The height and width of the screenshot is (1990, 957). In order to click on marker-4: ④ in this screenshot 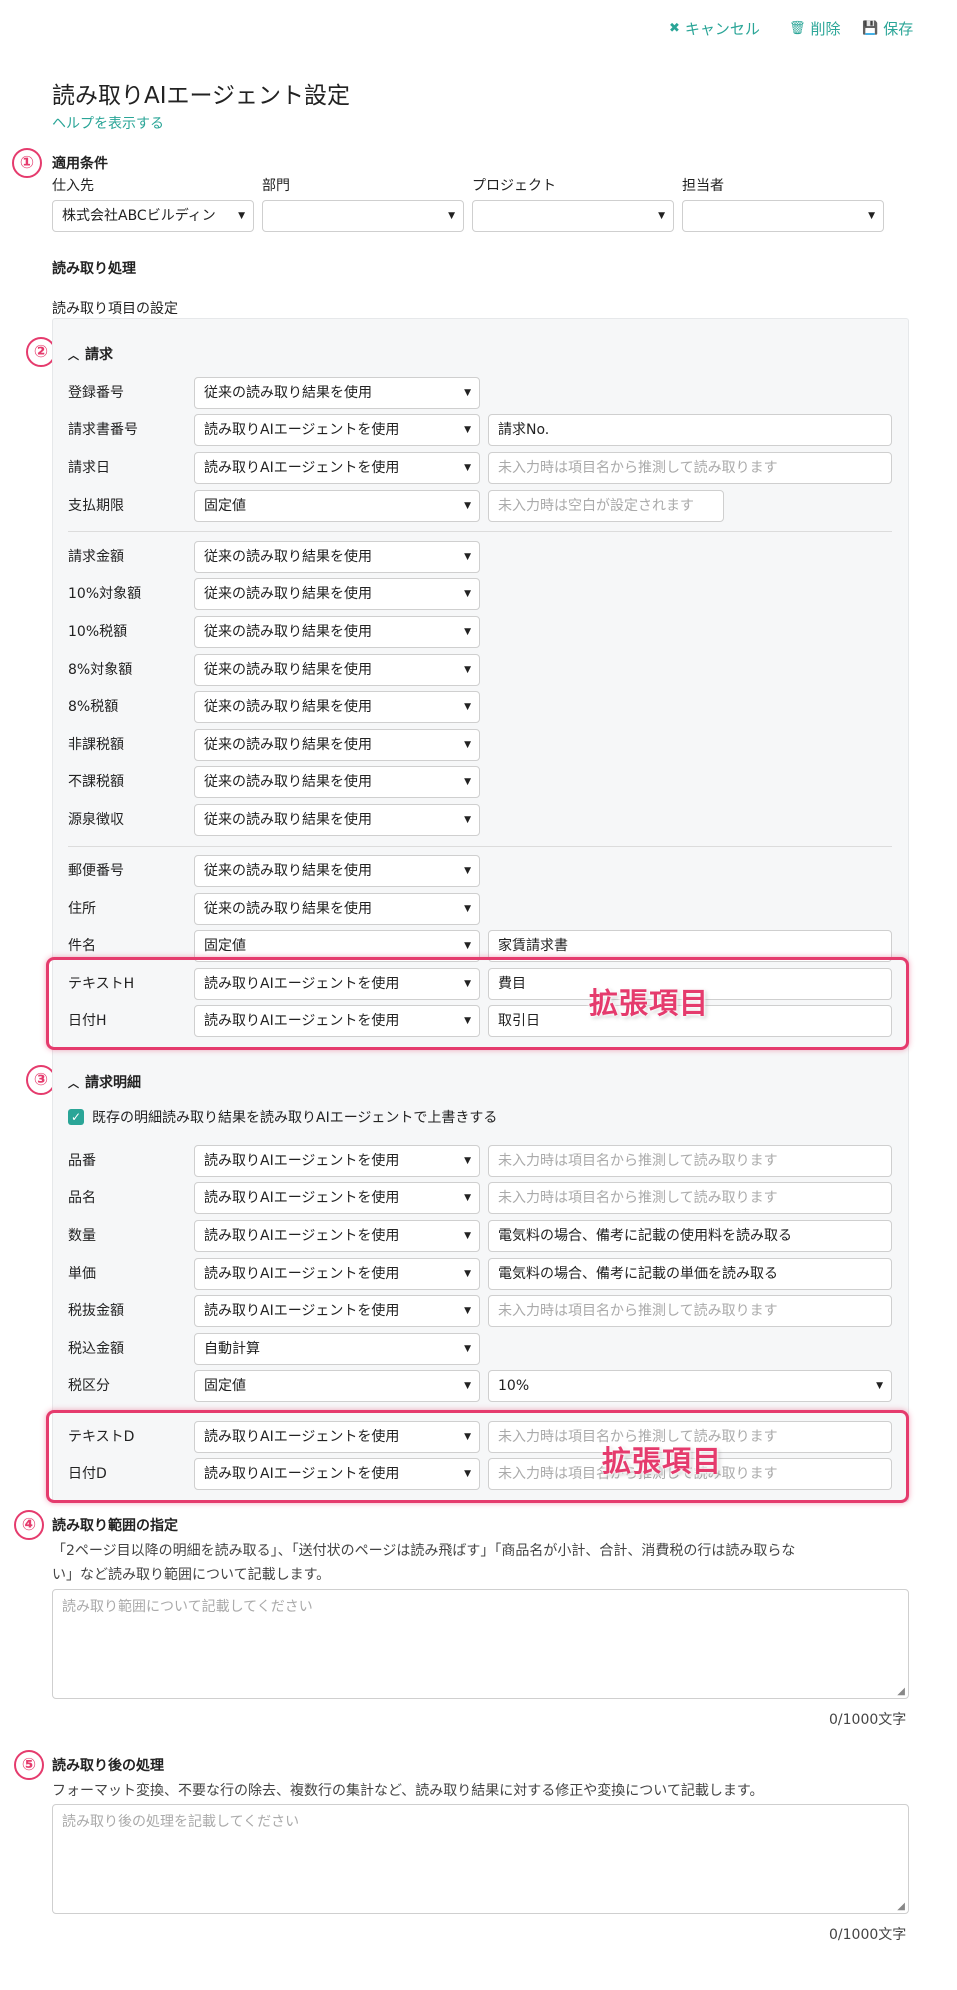, I will do `click(29, 1525)`.